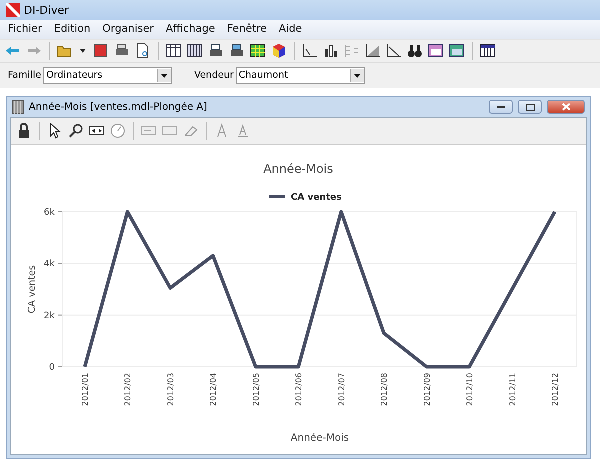  Describe the element at coordinates (191, 29) in the screenshot. I see `menu-item: Affichage` at that location.